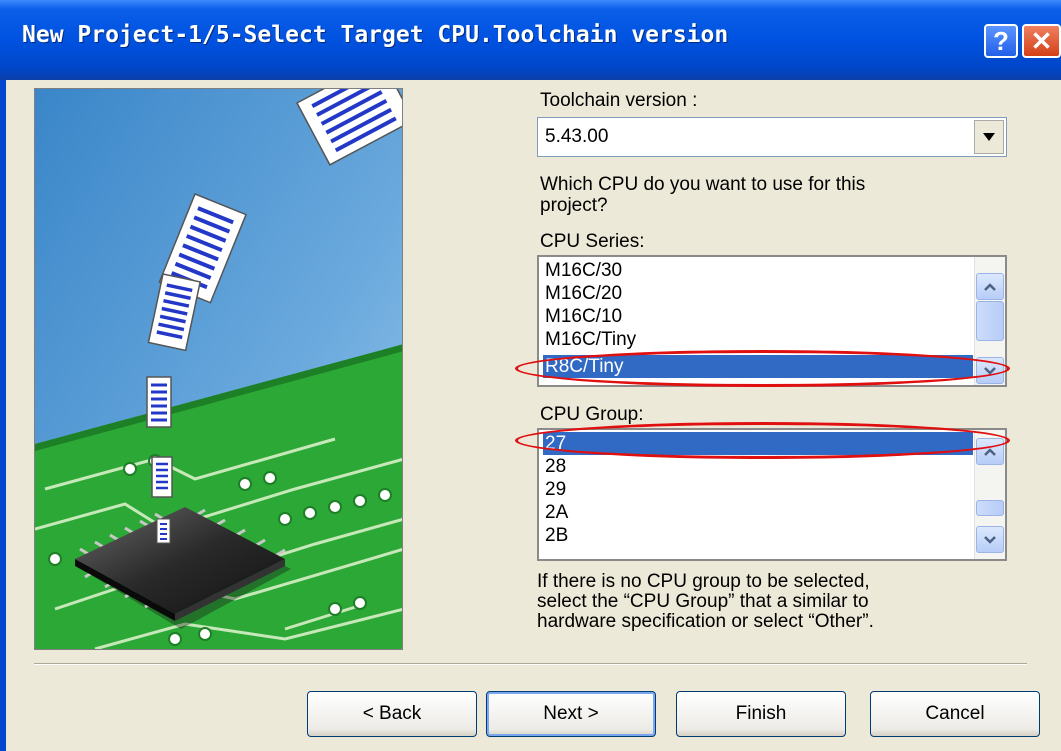 Image resolution: width=1061 pixels, height=751 pixels. What do you see at coordinates (574, 205) in the screenshot?
I see `cpu-question-line2: project?` at bounding box center [574, 205].